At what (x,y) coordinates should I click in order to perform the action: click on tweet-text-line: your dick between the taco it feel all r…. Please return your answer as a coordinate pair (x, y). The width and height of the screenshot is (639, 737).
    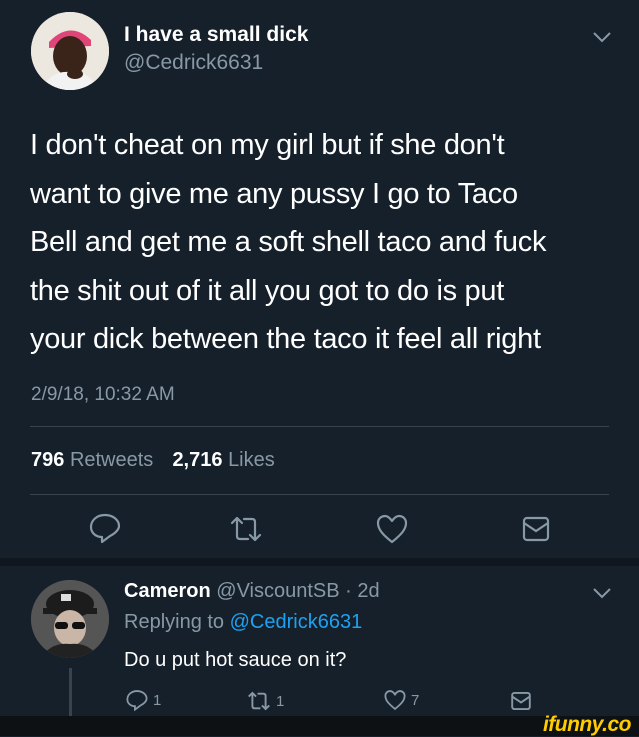
    Looking at the image, I should click on (285, 339).